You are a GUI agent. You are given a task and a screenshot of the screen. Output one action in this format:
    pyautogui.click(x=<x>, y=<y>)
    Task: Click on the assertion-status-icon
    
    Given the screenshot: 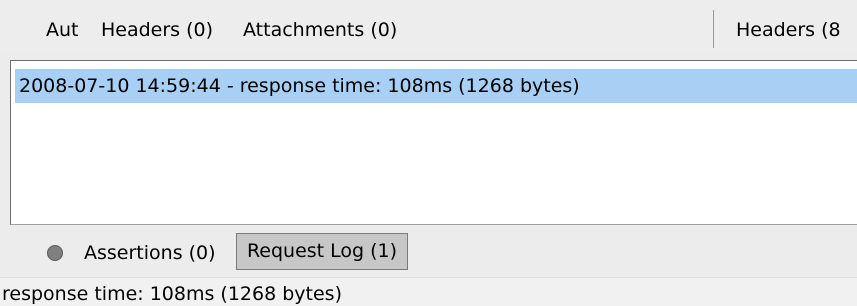 What is the action you would take?
    pyautogui.click(x=55, y=253)
    